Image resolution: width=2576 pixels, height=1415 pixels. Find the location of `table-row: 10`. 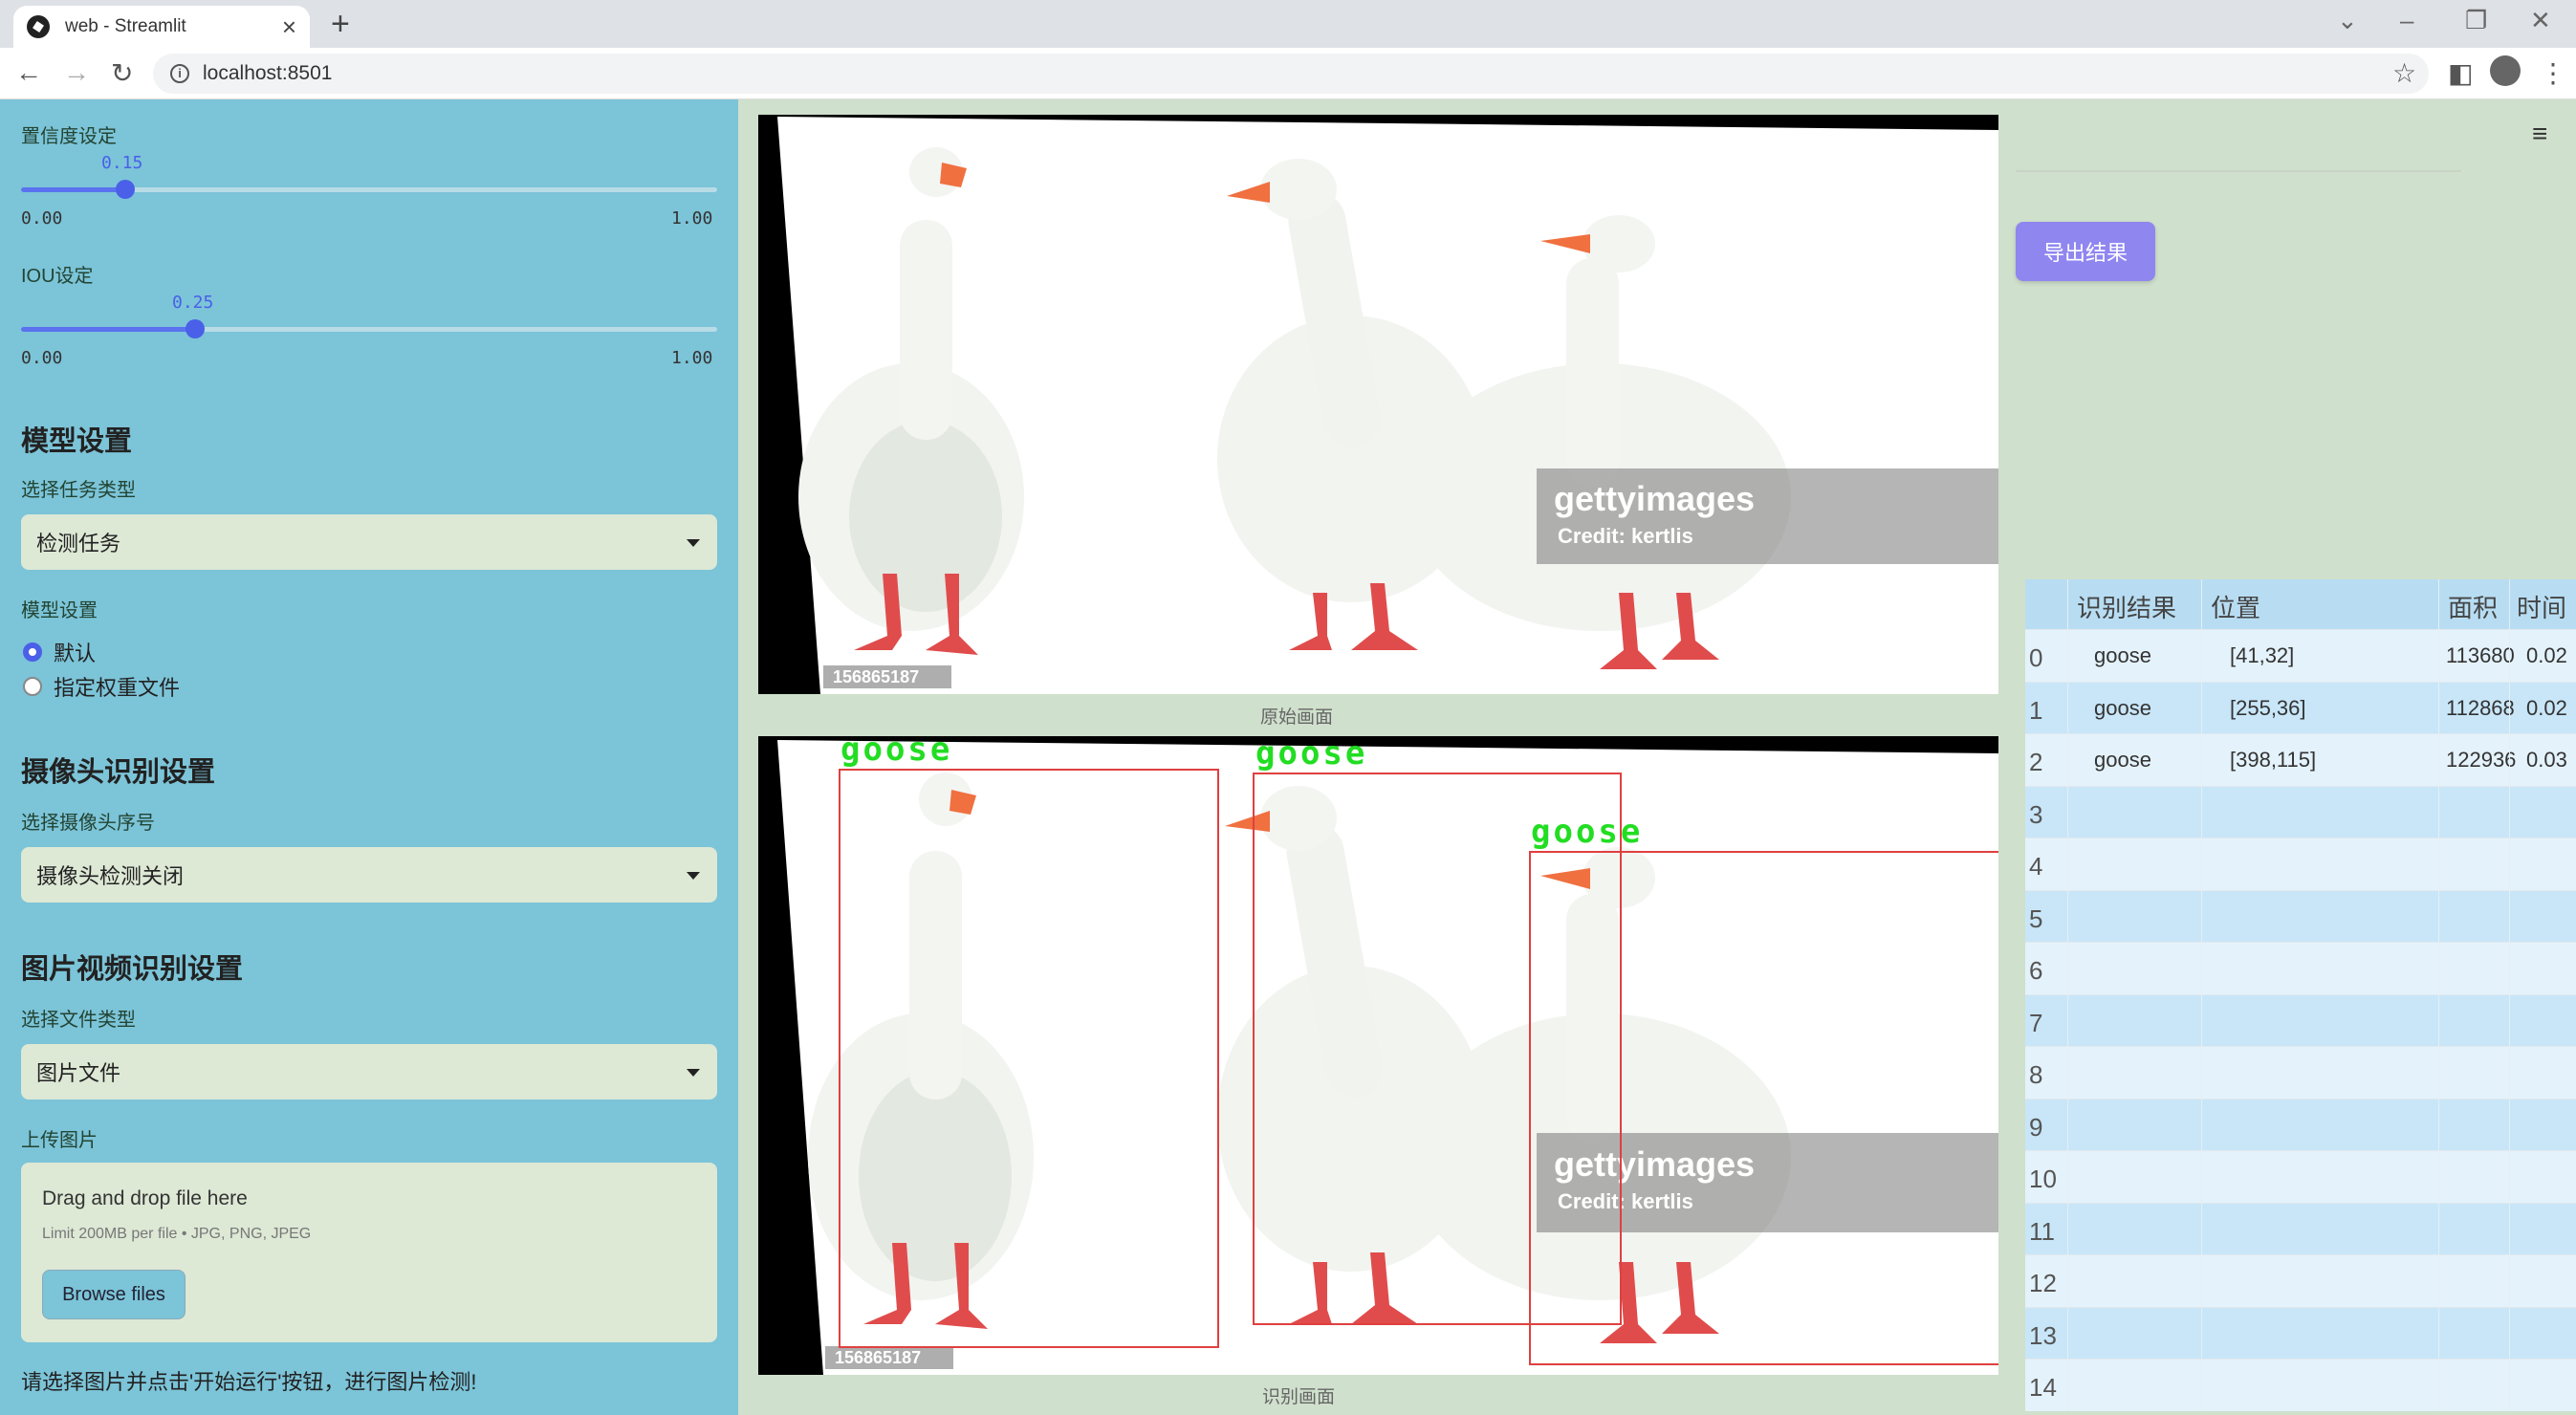

table-row: 10 is located at coordinates (2300, 1176).